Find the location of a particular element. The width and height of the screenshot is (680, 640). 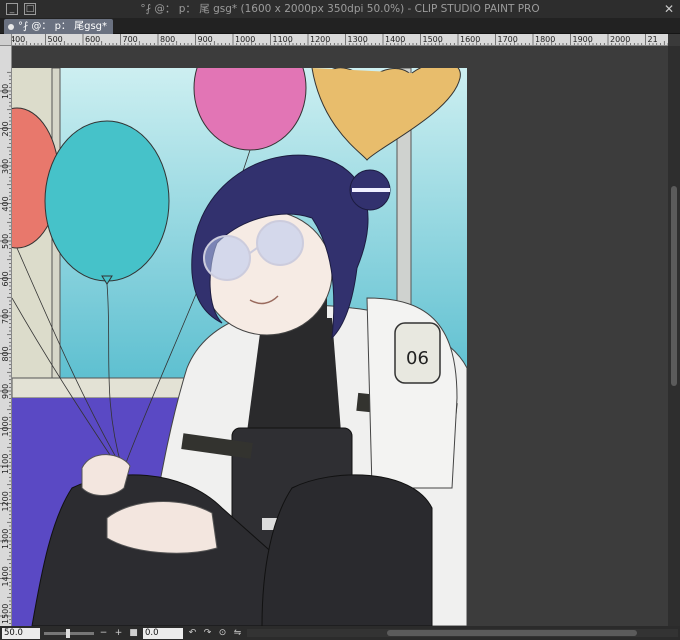

reset-icon: ⊙ is located at coordinates (222, 633).